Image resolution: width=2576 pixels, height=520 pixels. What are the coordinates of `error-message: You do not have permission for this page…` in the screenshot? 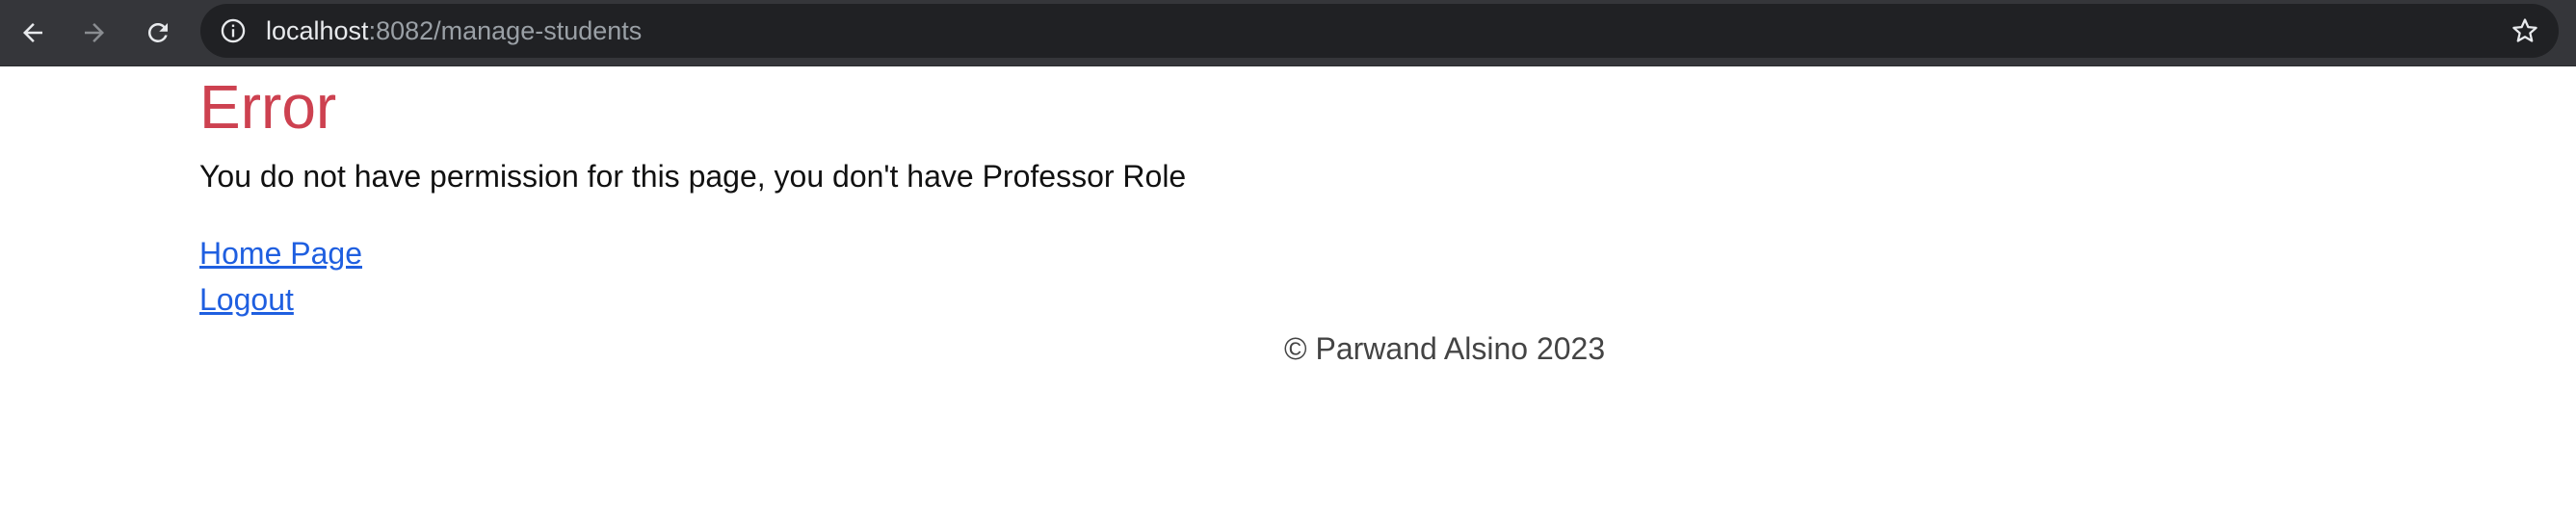 It's located at (693, 176).